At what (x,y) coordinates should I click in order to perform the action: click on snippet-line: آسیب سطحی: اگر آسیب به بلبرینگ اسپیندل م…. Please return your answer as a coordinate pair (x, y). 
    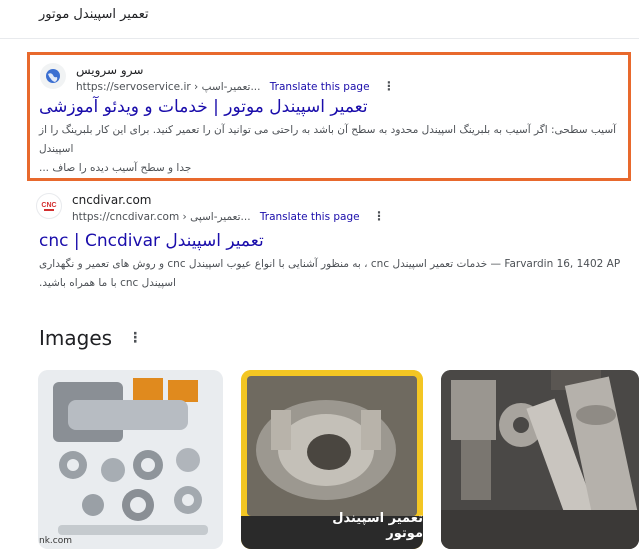
    Looking at the image, I should click on (328, 139).